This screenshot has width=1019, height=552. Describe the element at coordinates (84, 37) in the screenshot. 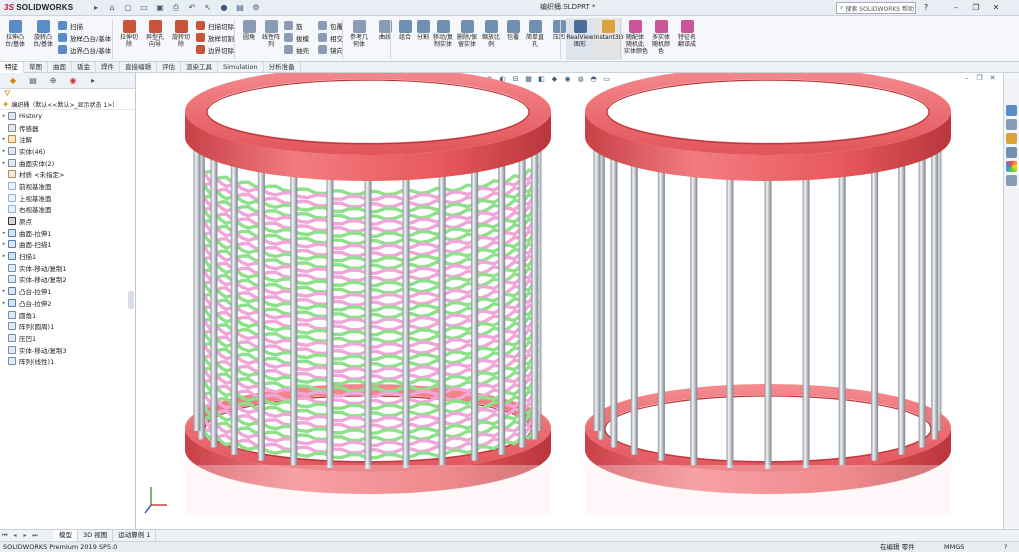

I see `ribbon-button-3: 放样凸台/基体` at that location.